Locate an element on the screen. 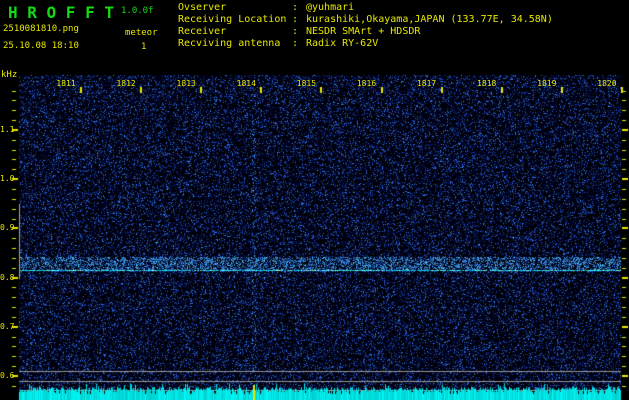 The width and height of the screenshot is (629, 400). frequency-tick-label: 0.8 is located at coordinates (7, 277).